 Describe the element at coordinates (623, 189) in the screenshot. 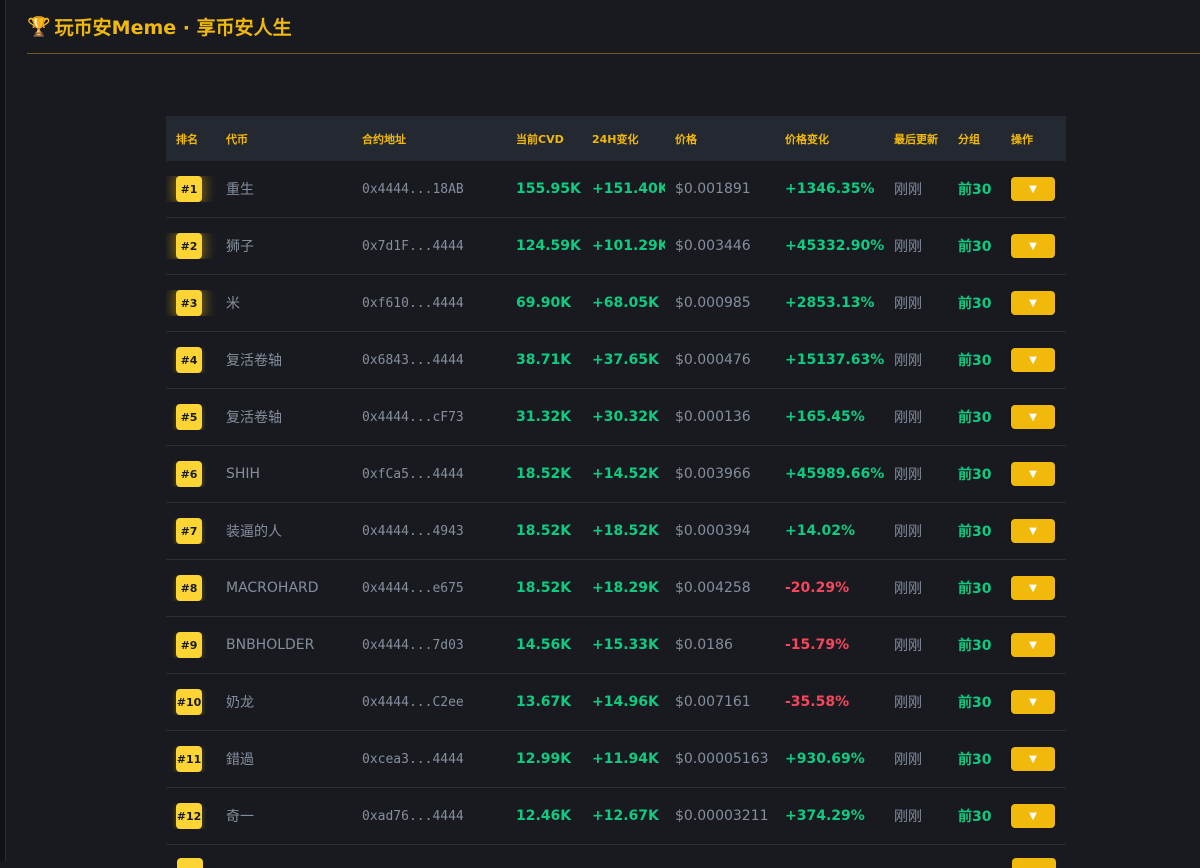

I see `cell-change24h: +151.40K` at that location.